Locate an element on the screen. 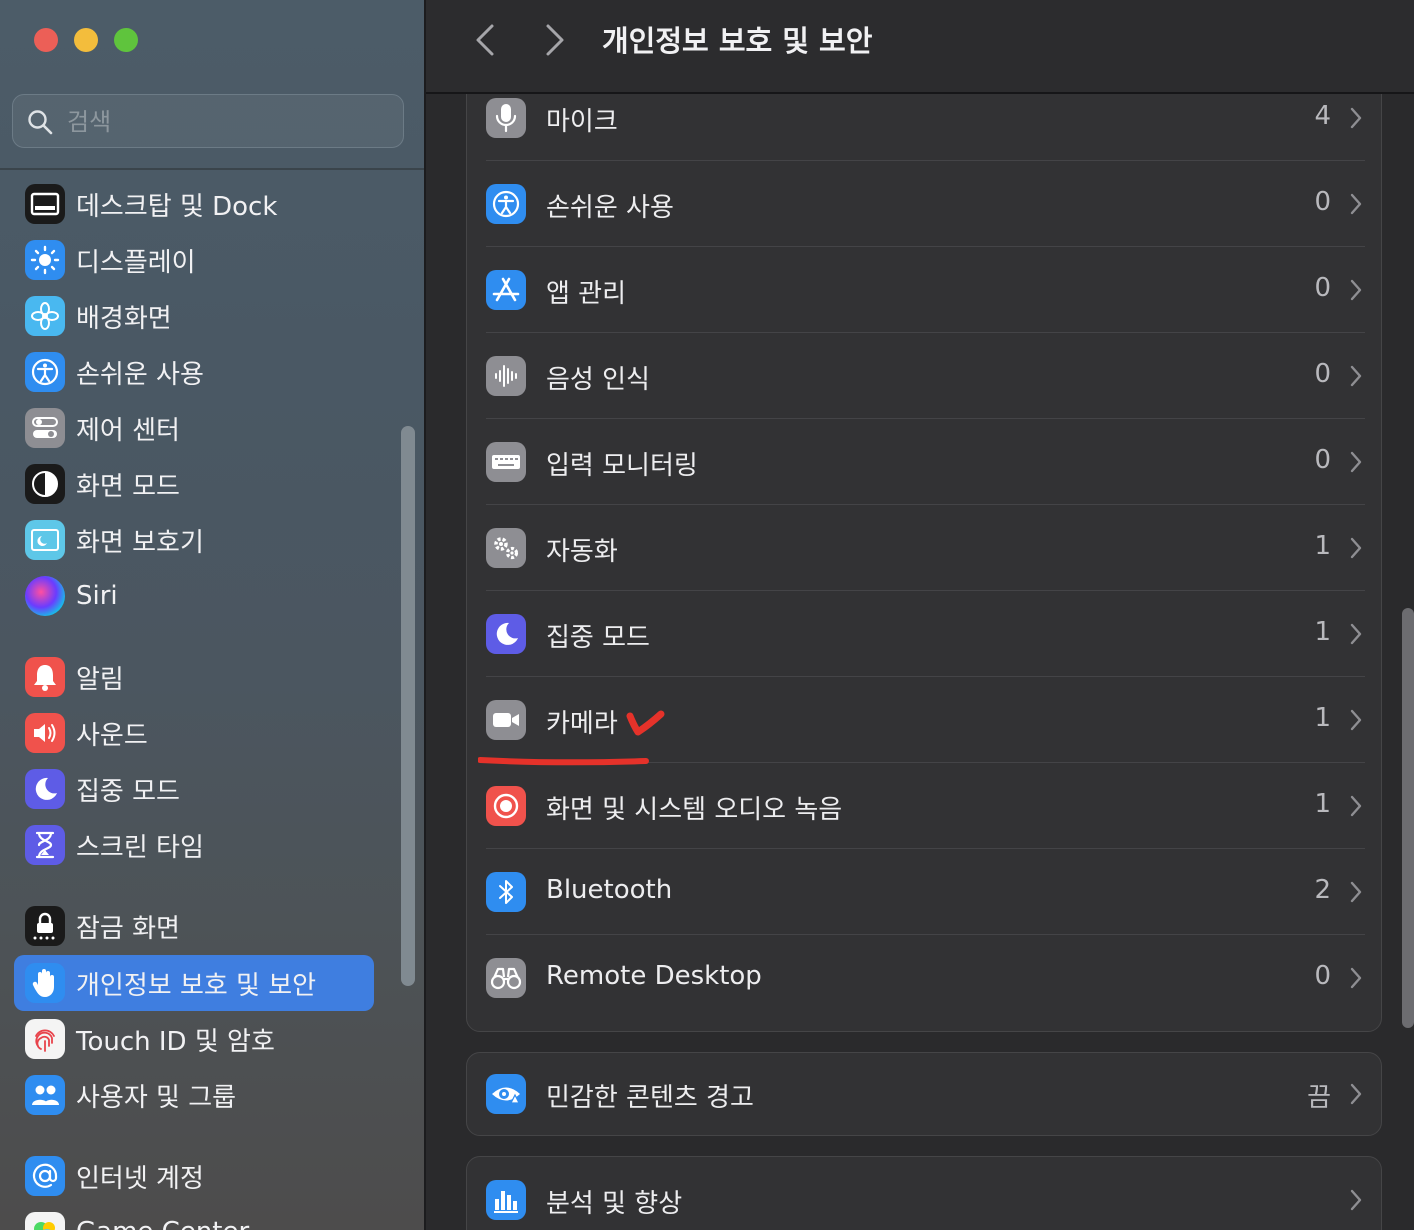 The width and height of the screenshot is (1414, 1230). zoom-window-button is located at coordinates (126, 40).